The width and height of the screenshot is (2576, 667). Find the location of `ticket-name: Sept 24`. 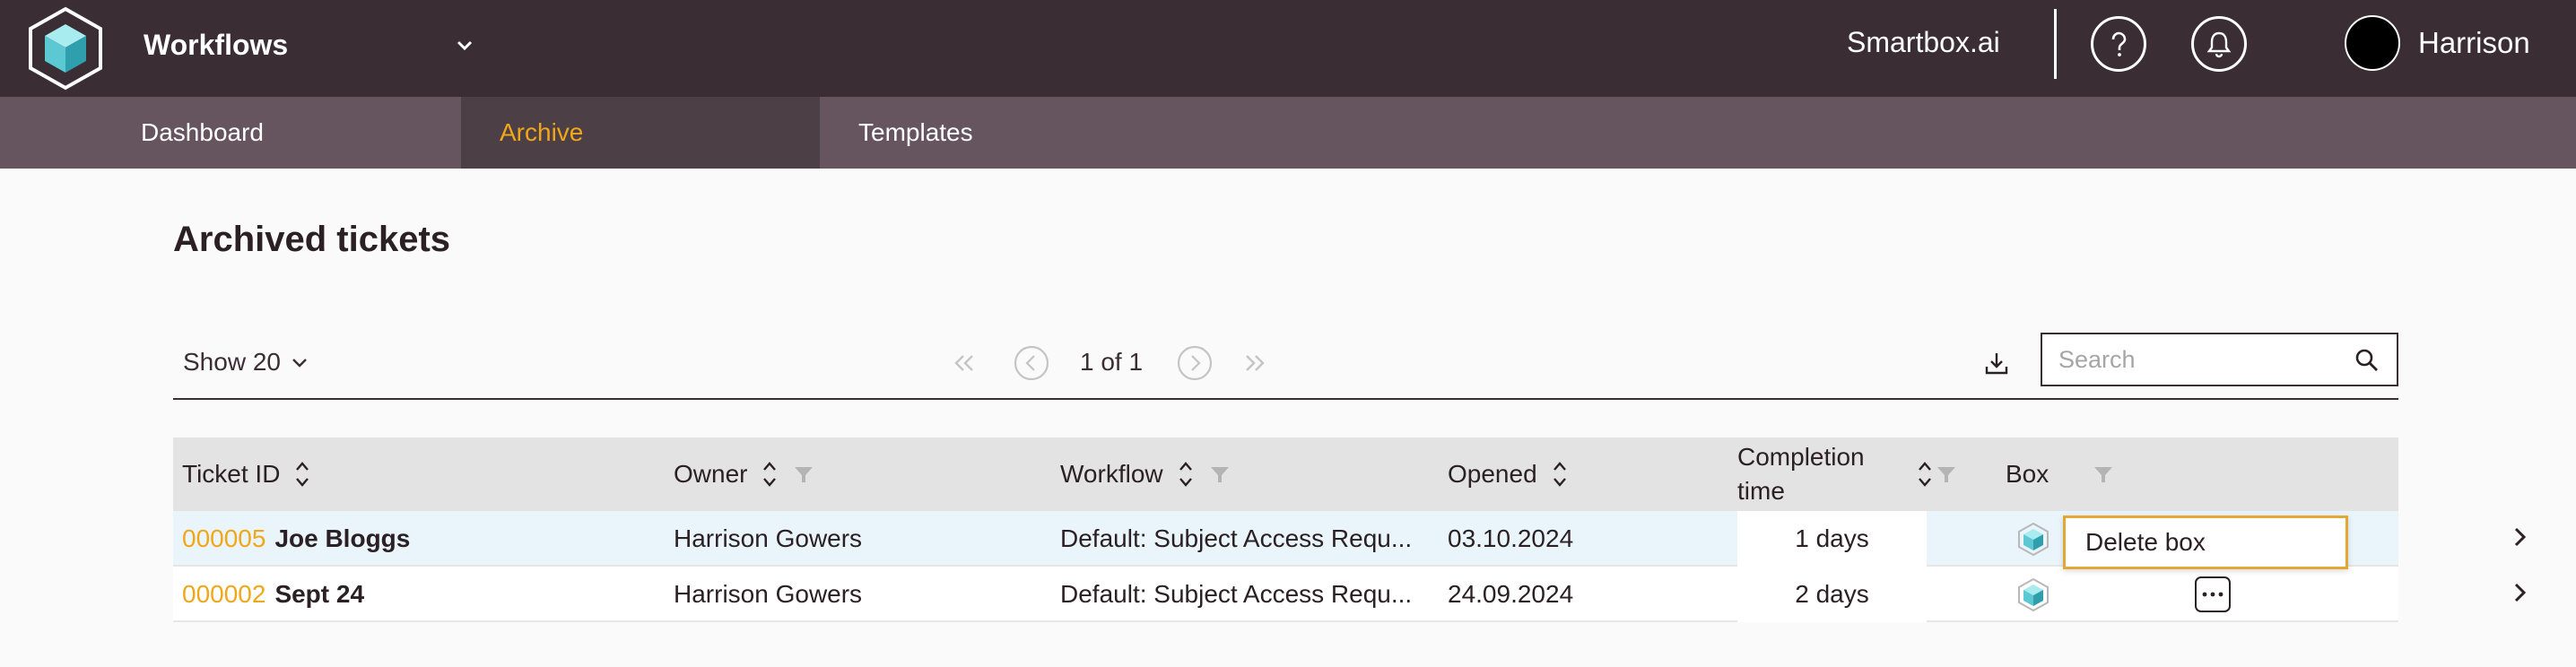

ticket-name: Sept 24 is located at coordinates (319, 594).